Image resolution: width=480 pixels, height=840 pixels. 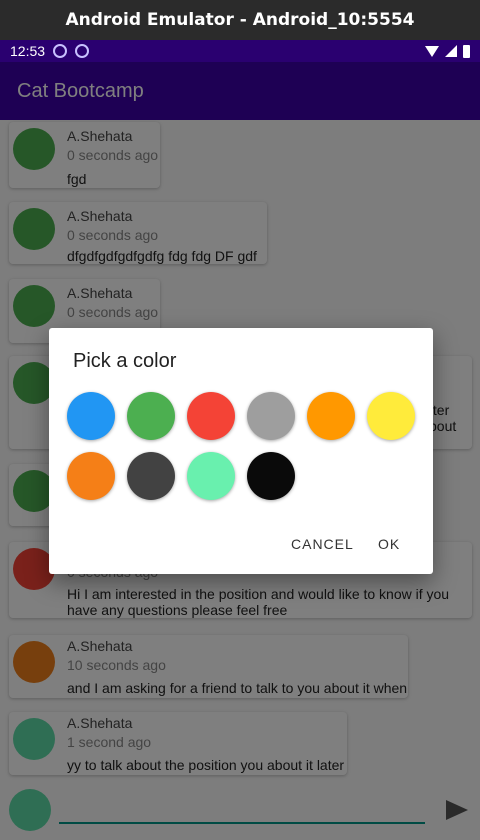 What do you see at coordinates (466, 51) in the screenshot?
I see `battery-icon` at bounding box center [466, 51].